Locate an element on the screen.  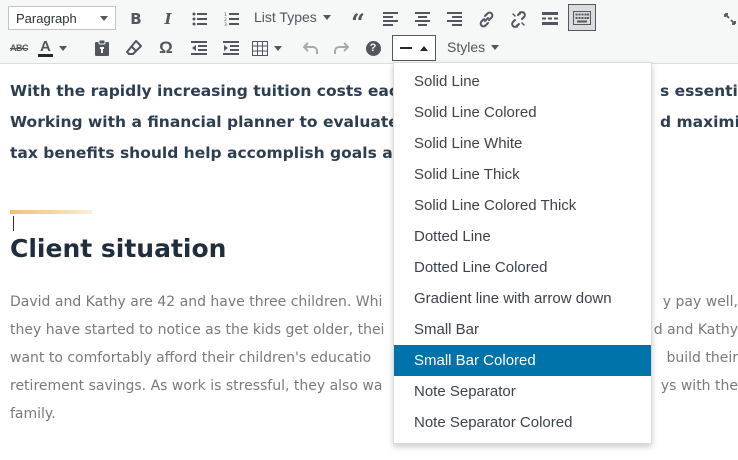
bold-icon: B is located at coordinates (136, 19).